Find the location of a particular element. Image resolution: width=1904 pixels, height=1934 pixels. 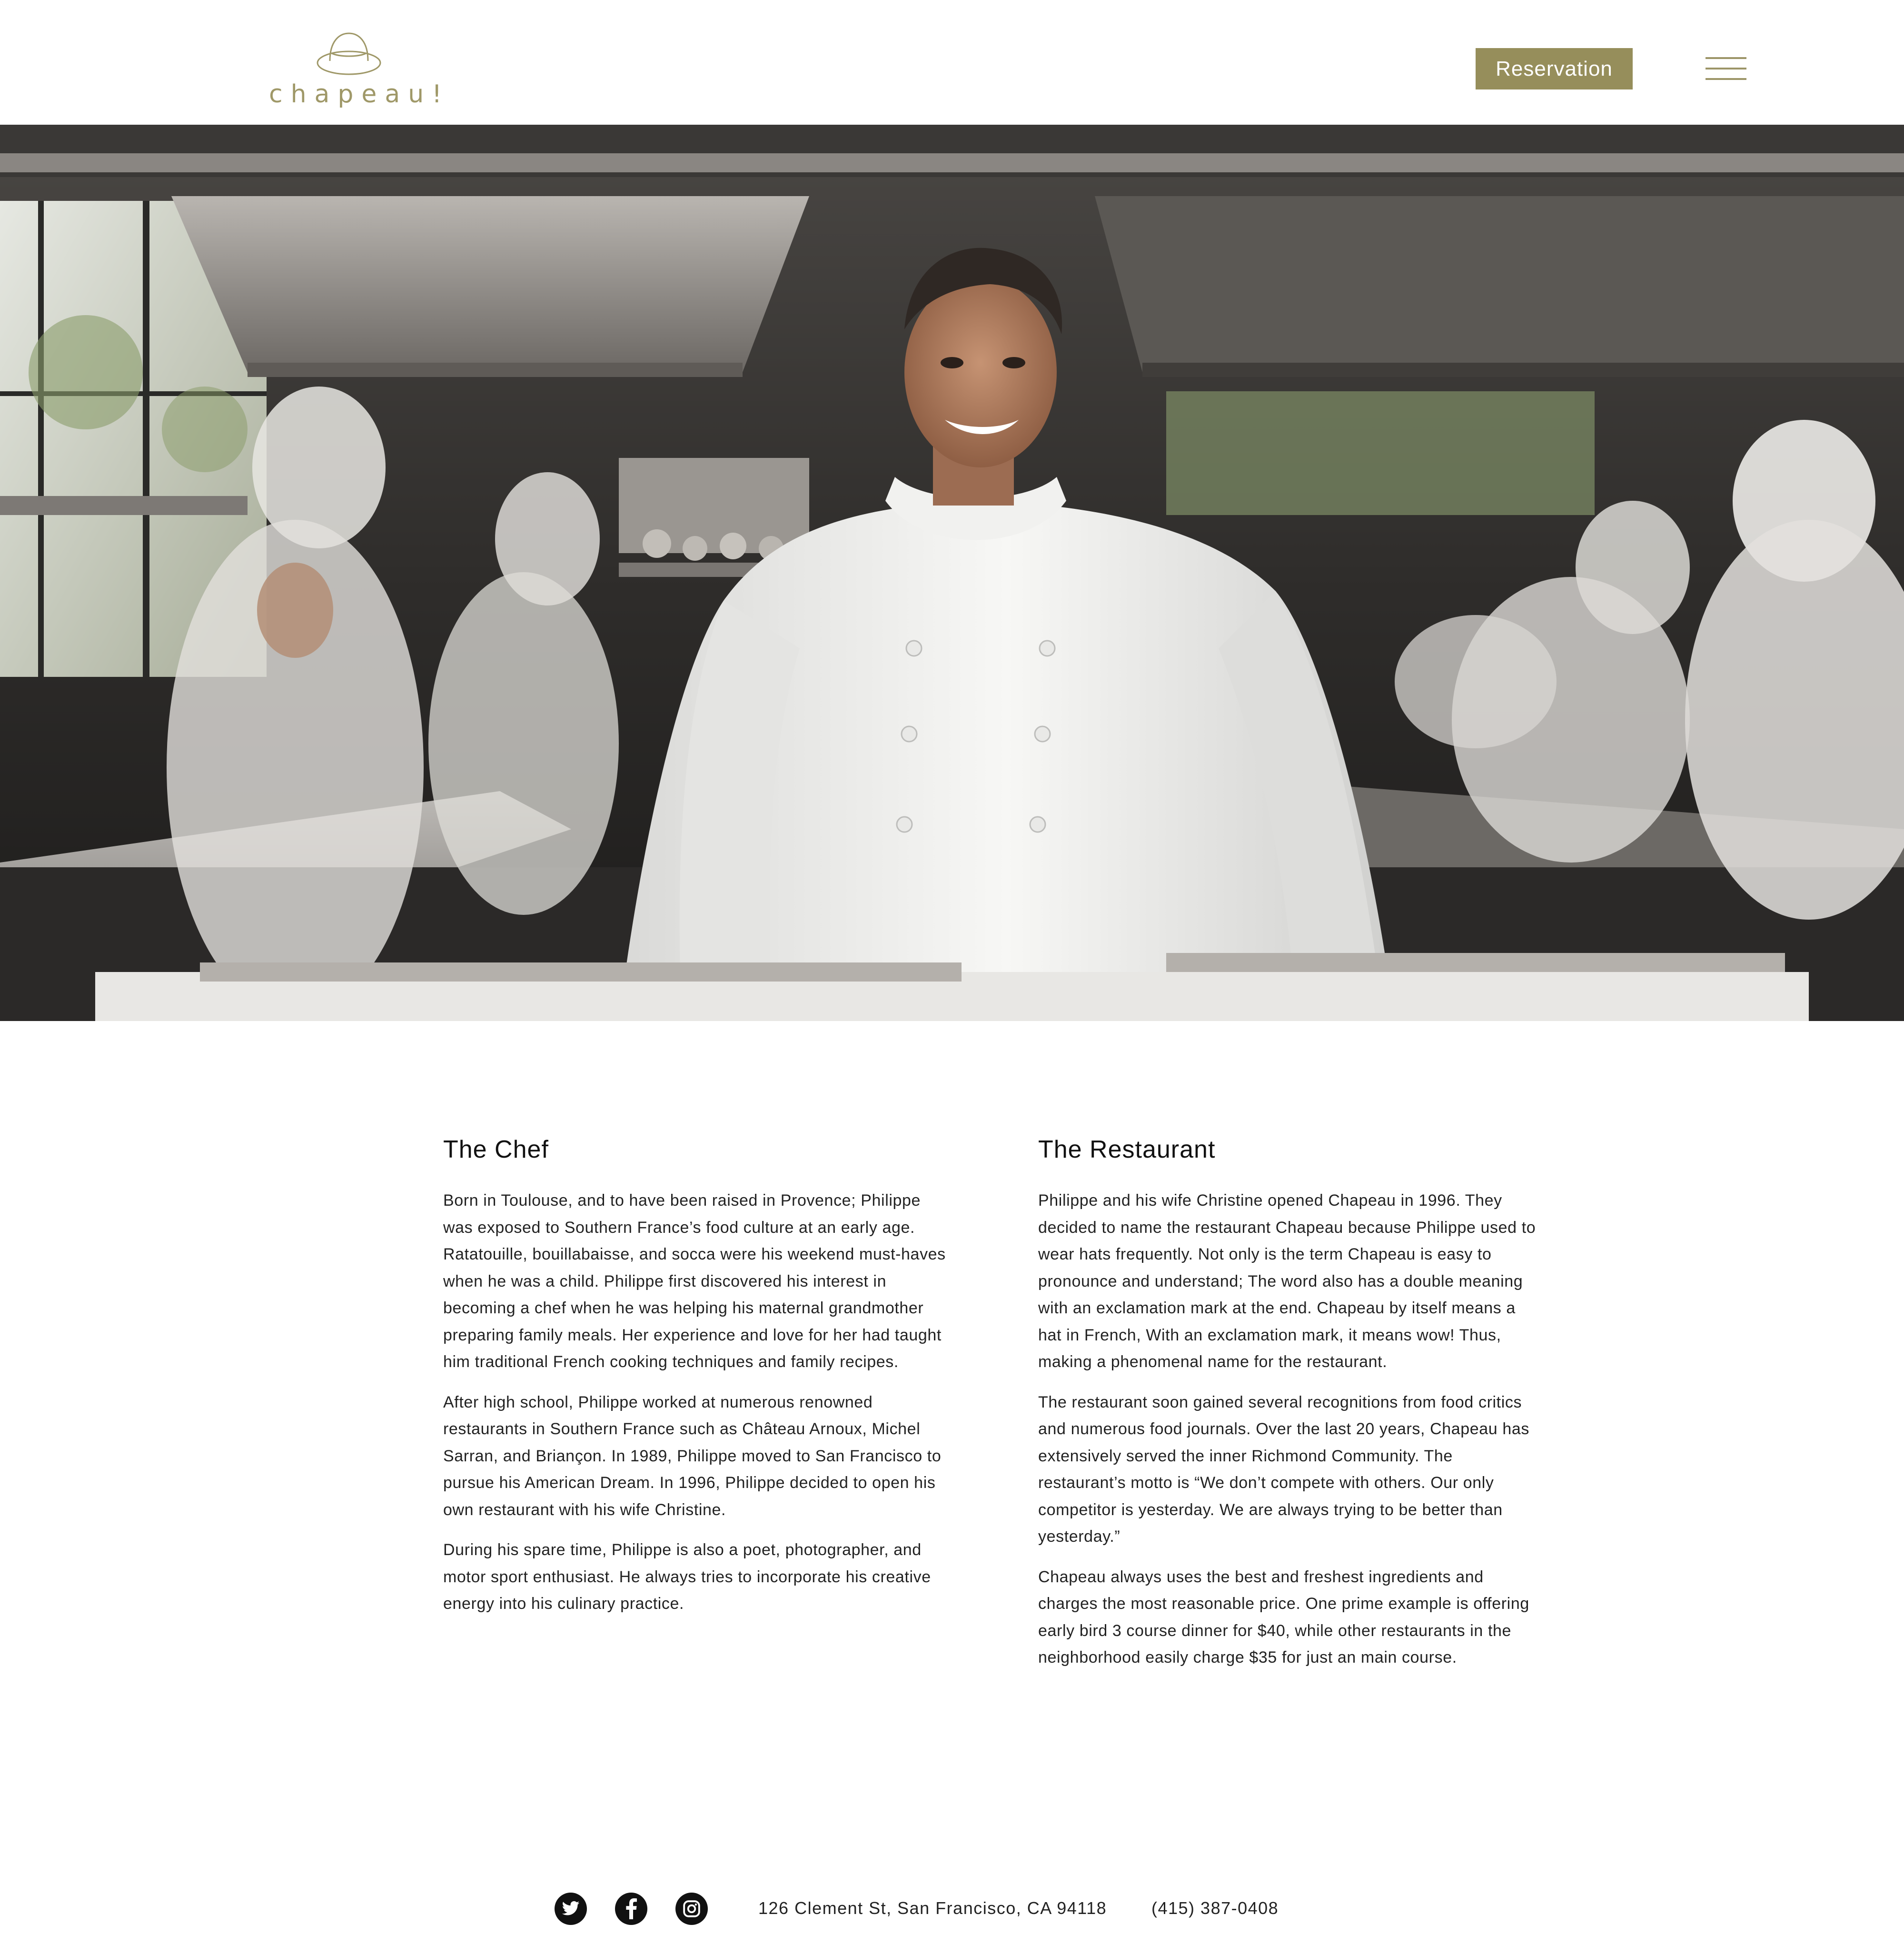

address-text: 126 Clement St, San Francisco, CA 94118 is located at coordinates (932, 1908).